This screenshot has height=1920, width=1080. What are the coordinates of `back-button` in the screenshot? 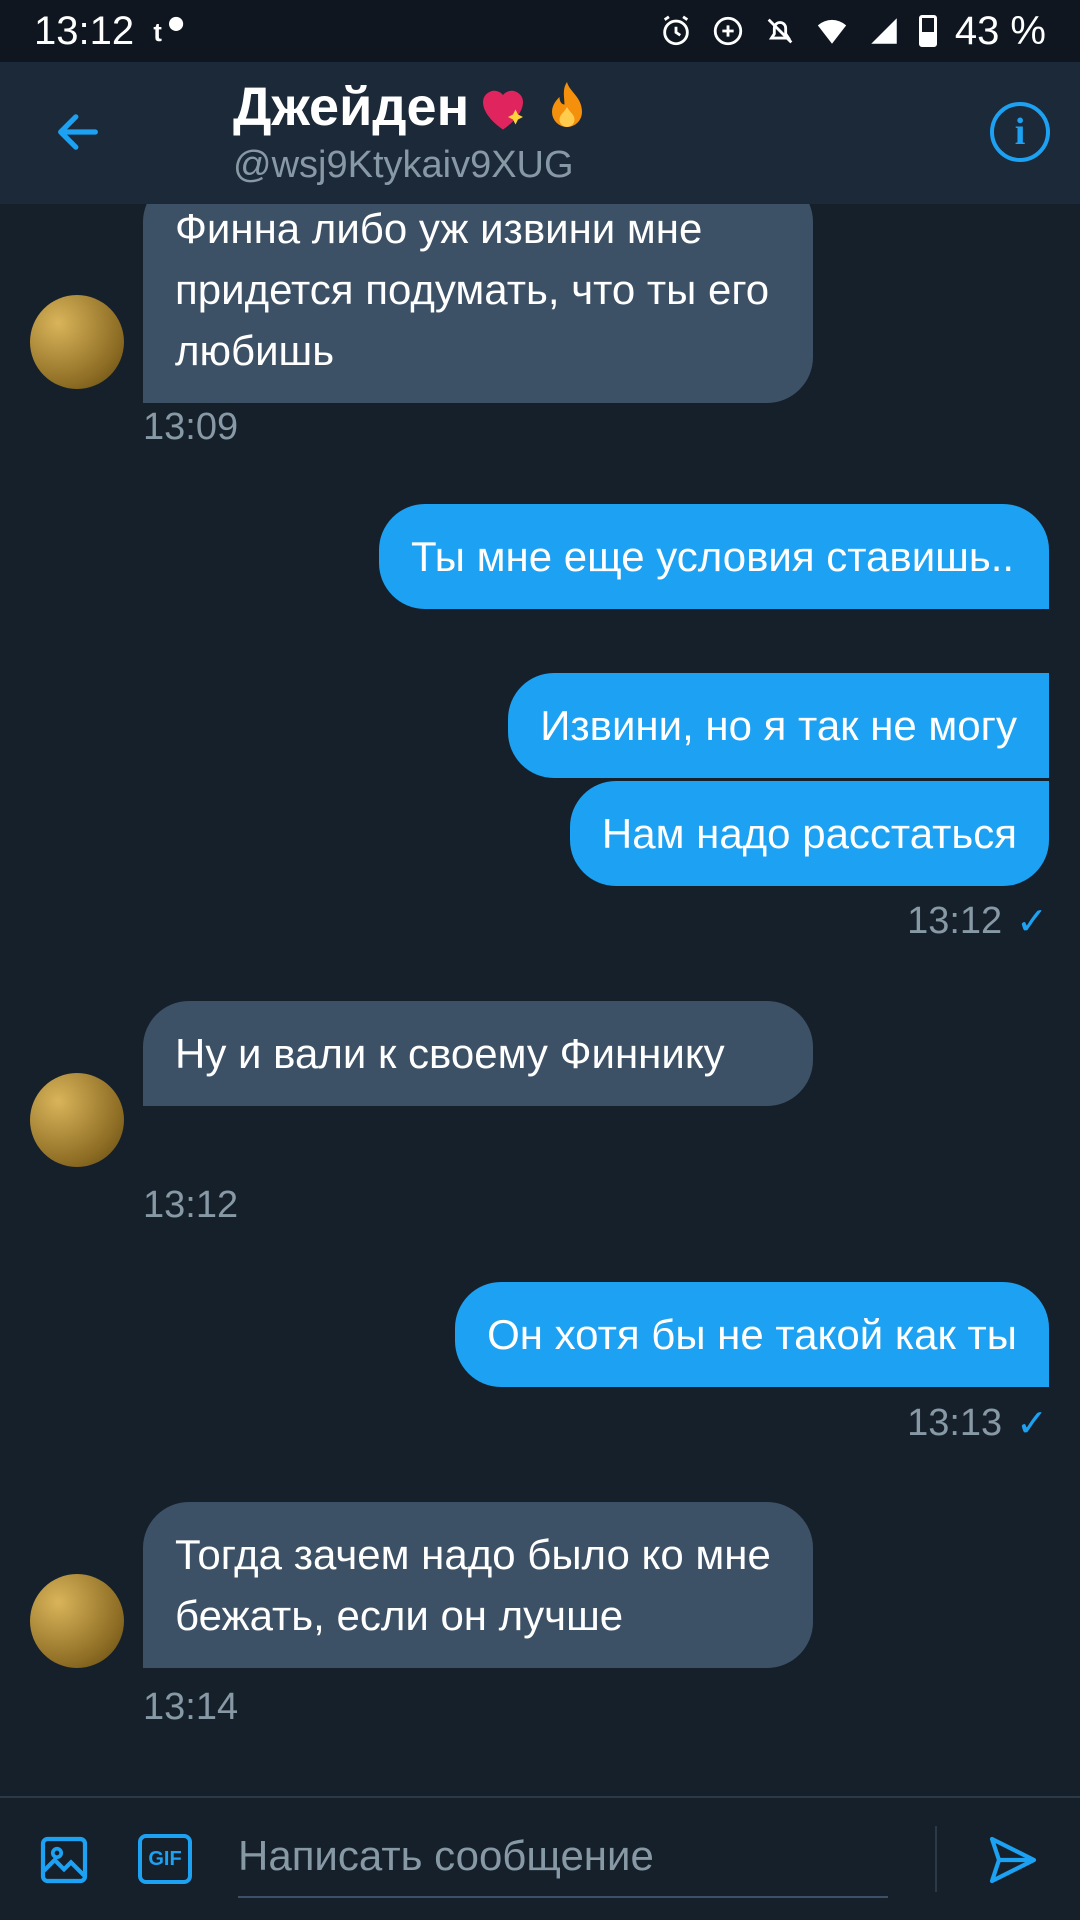 It's located at (78, 132).